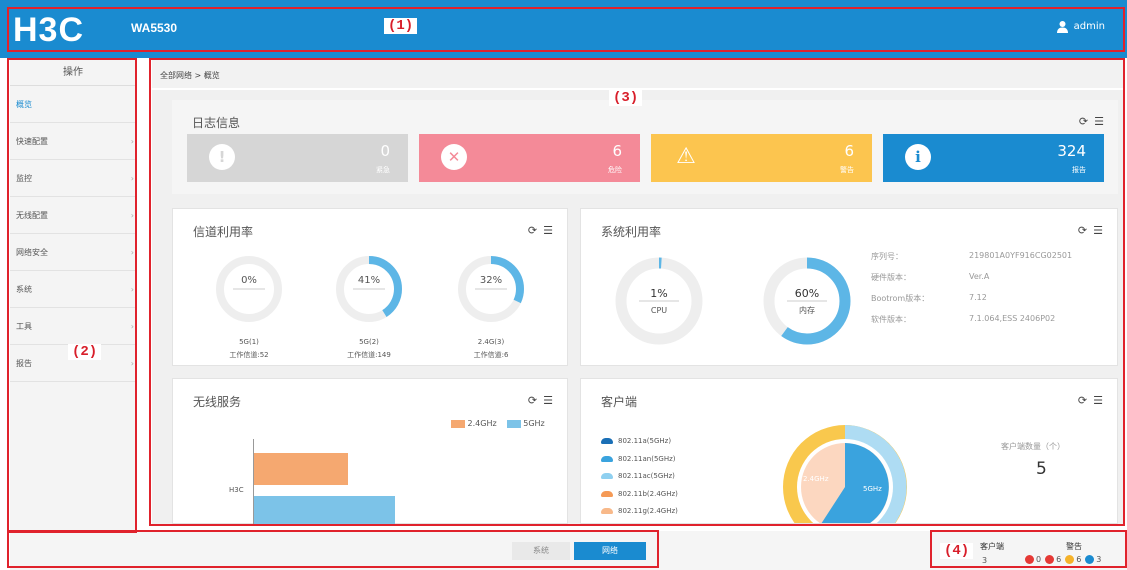 The height and width of the screenshot is (570, 1127). Describe the element at coordinates (872, 489) in the screenshot. I see `pie-label-5: 5GHz` at that location.